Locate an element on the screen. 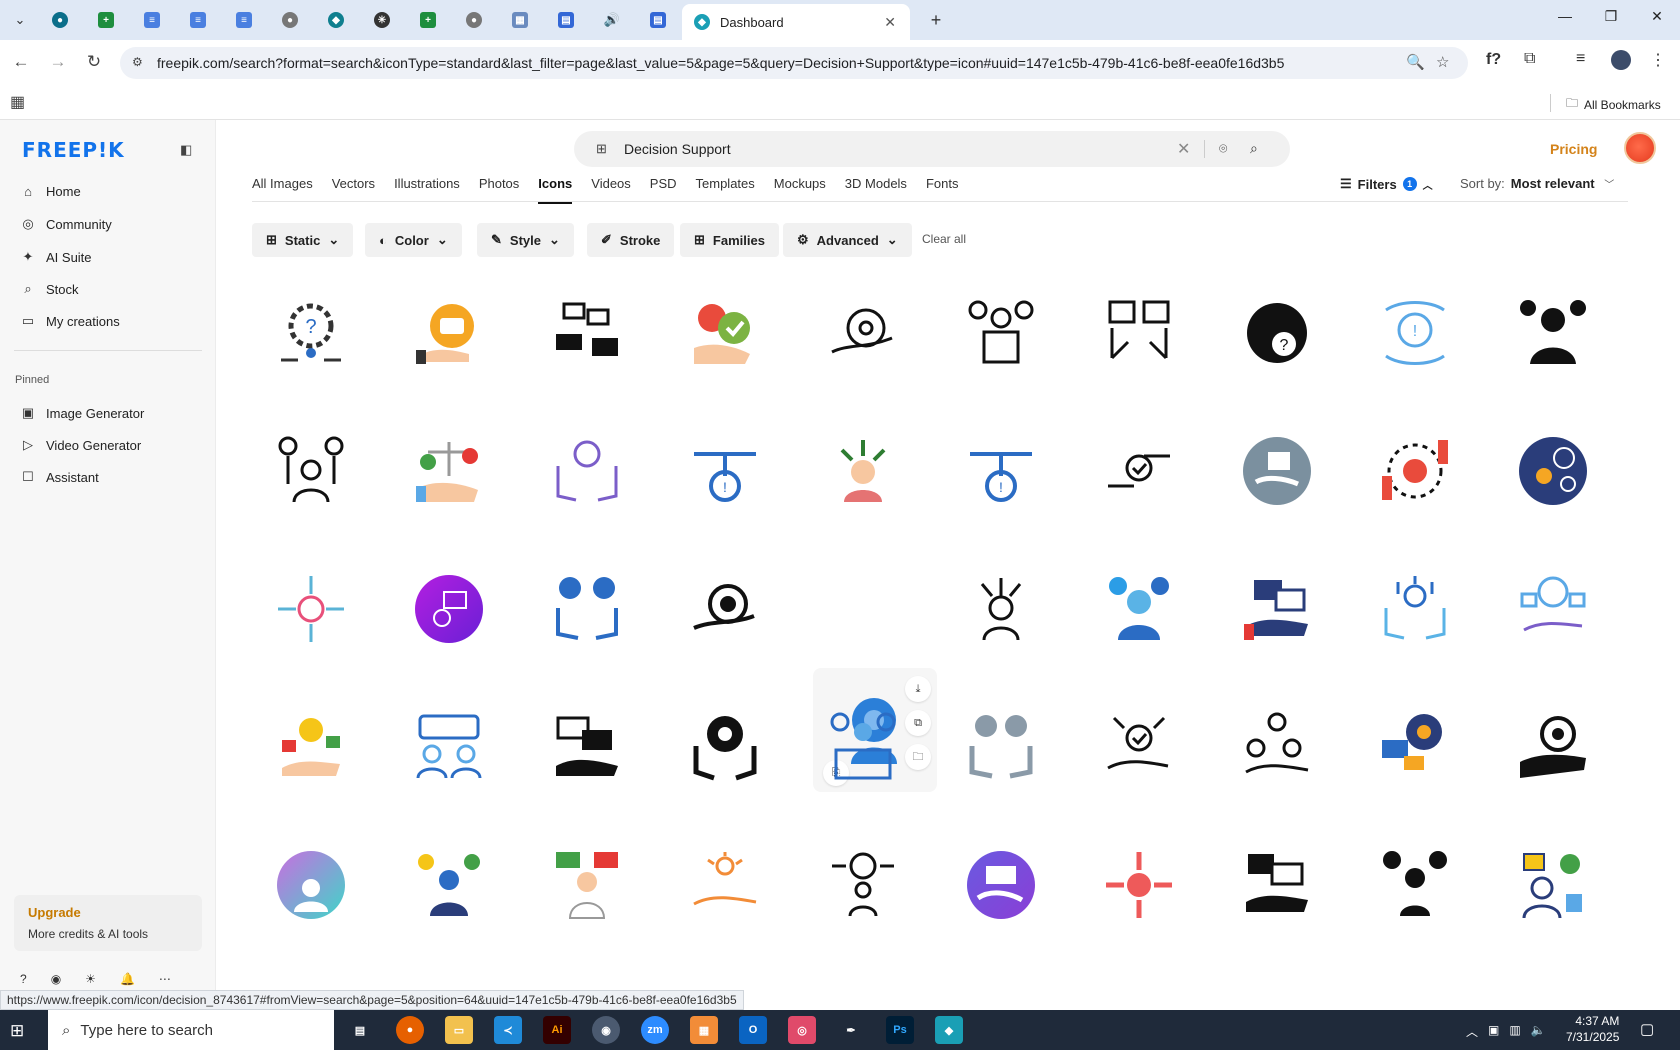  filters-button: ☰ Filters 1 ︿ is located at coordinates (1386, 184).